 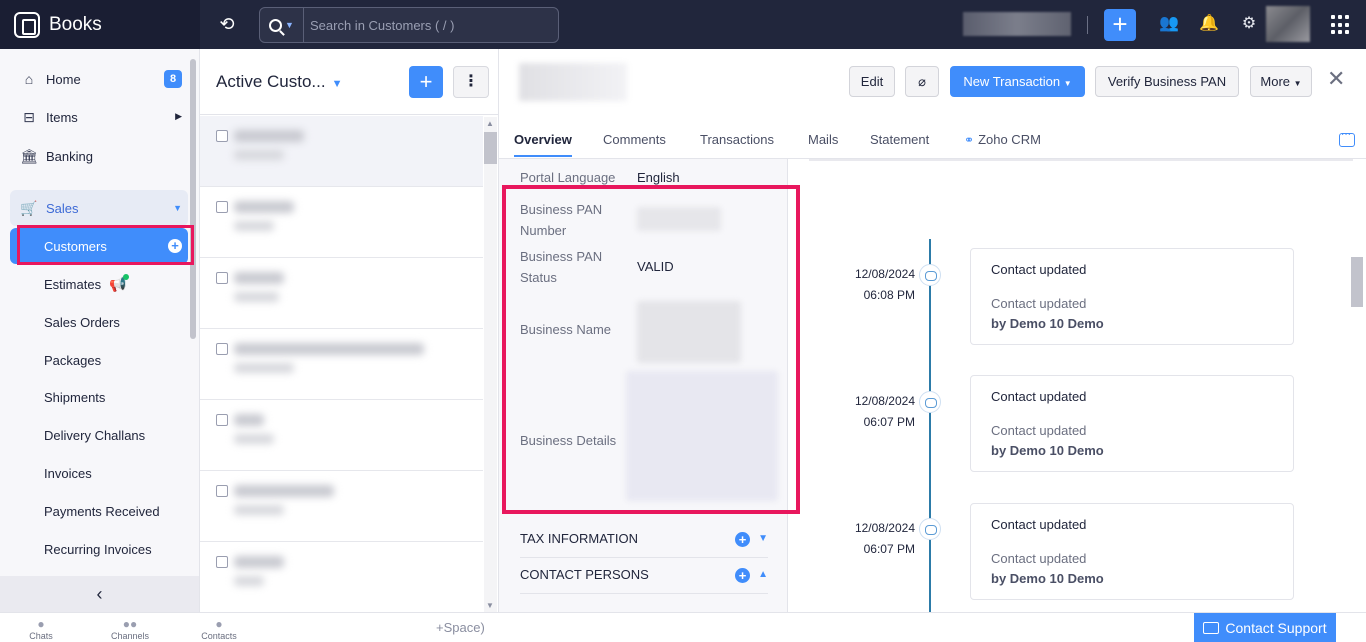 What do you see at coordinates (99, 594) in the screenshot?
I see `collapse-sidebar-button: ‹` at bounding box center [99, 594].